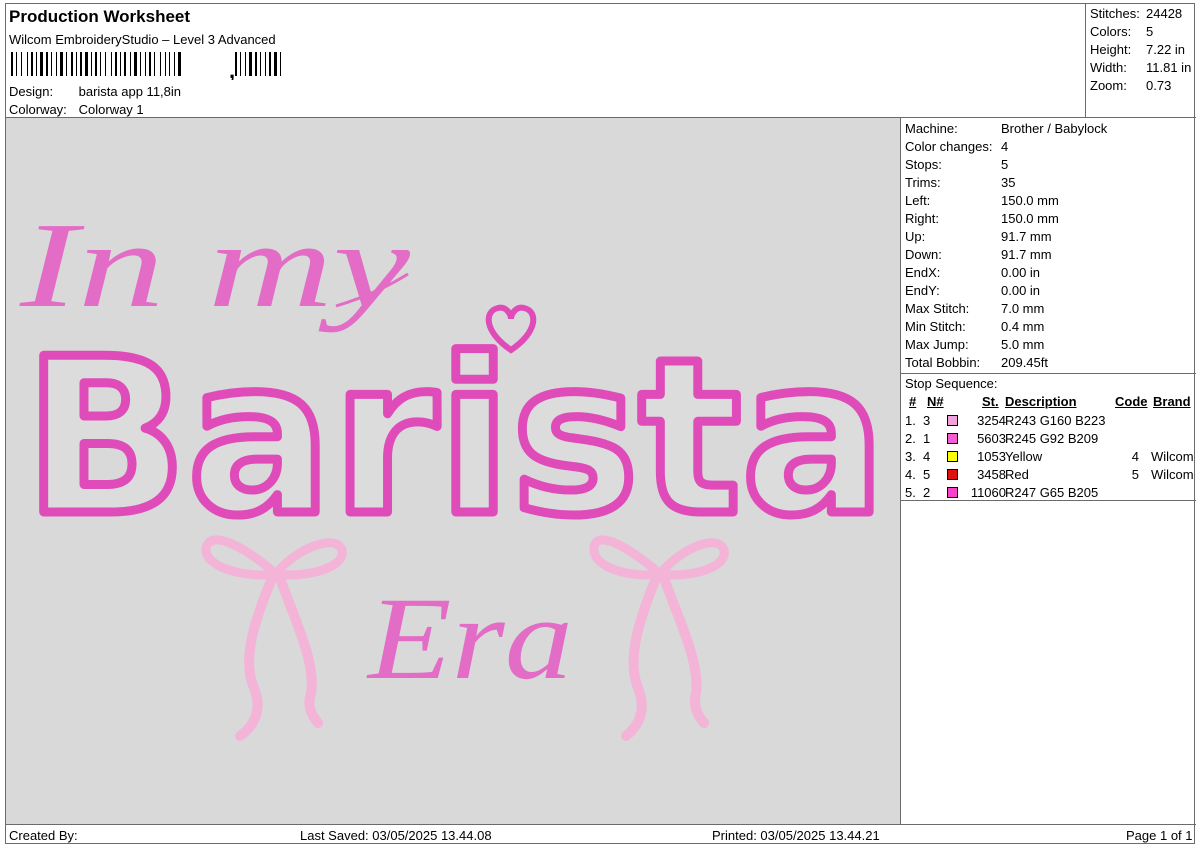  What do you see at coordinates (1142, 50) in the screenshot?
I see `stat-height: Height: 7.22 in` at bounding box center [1142, 50].